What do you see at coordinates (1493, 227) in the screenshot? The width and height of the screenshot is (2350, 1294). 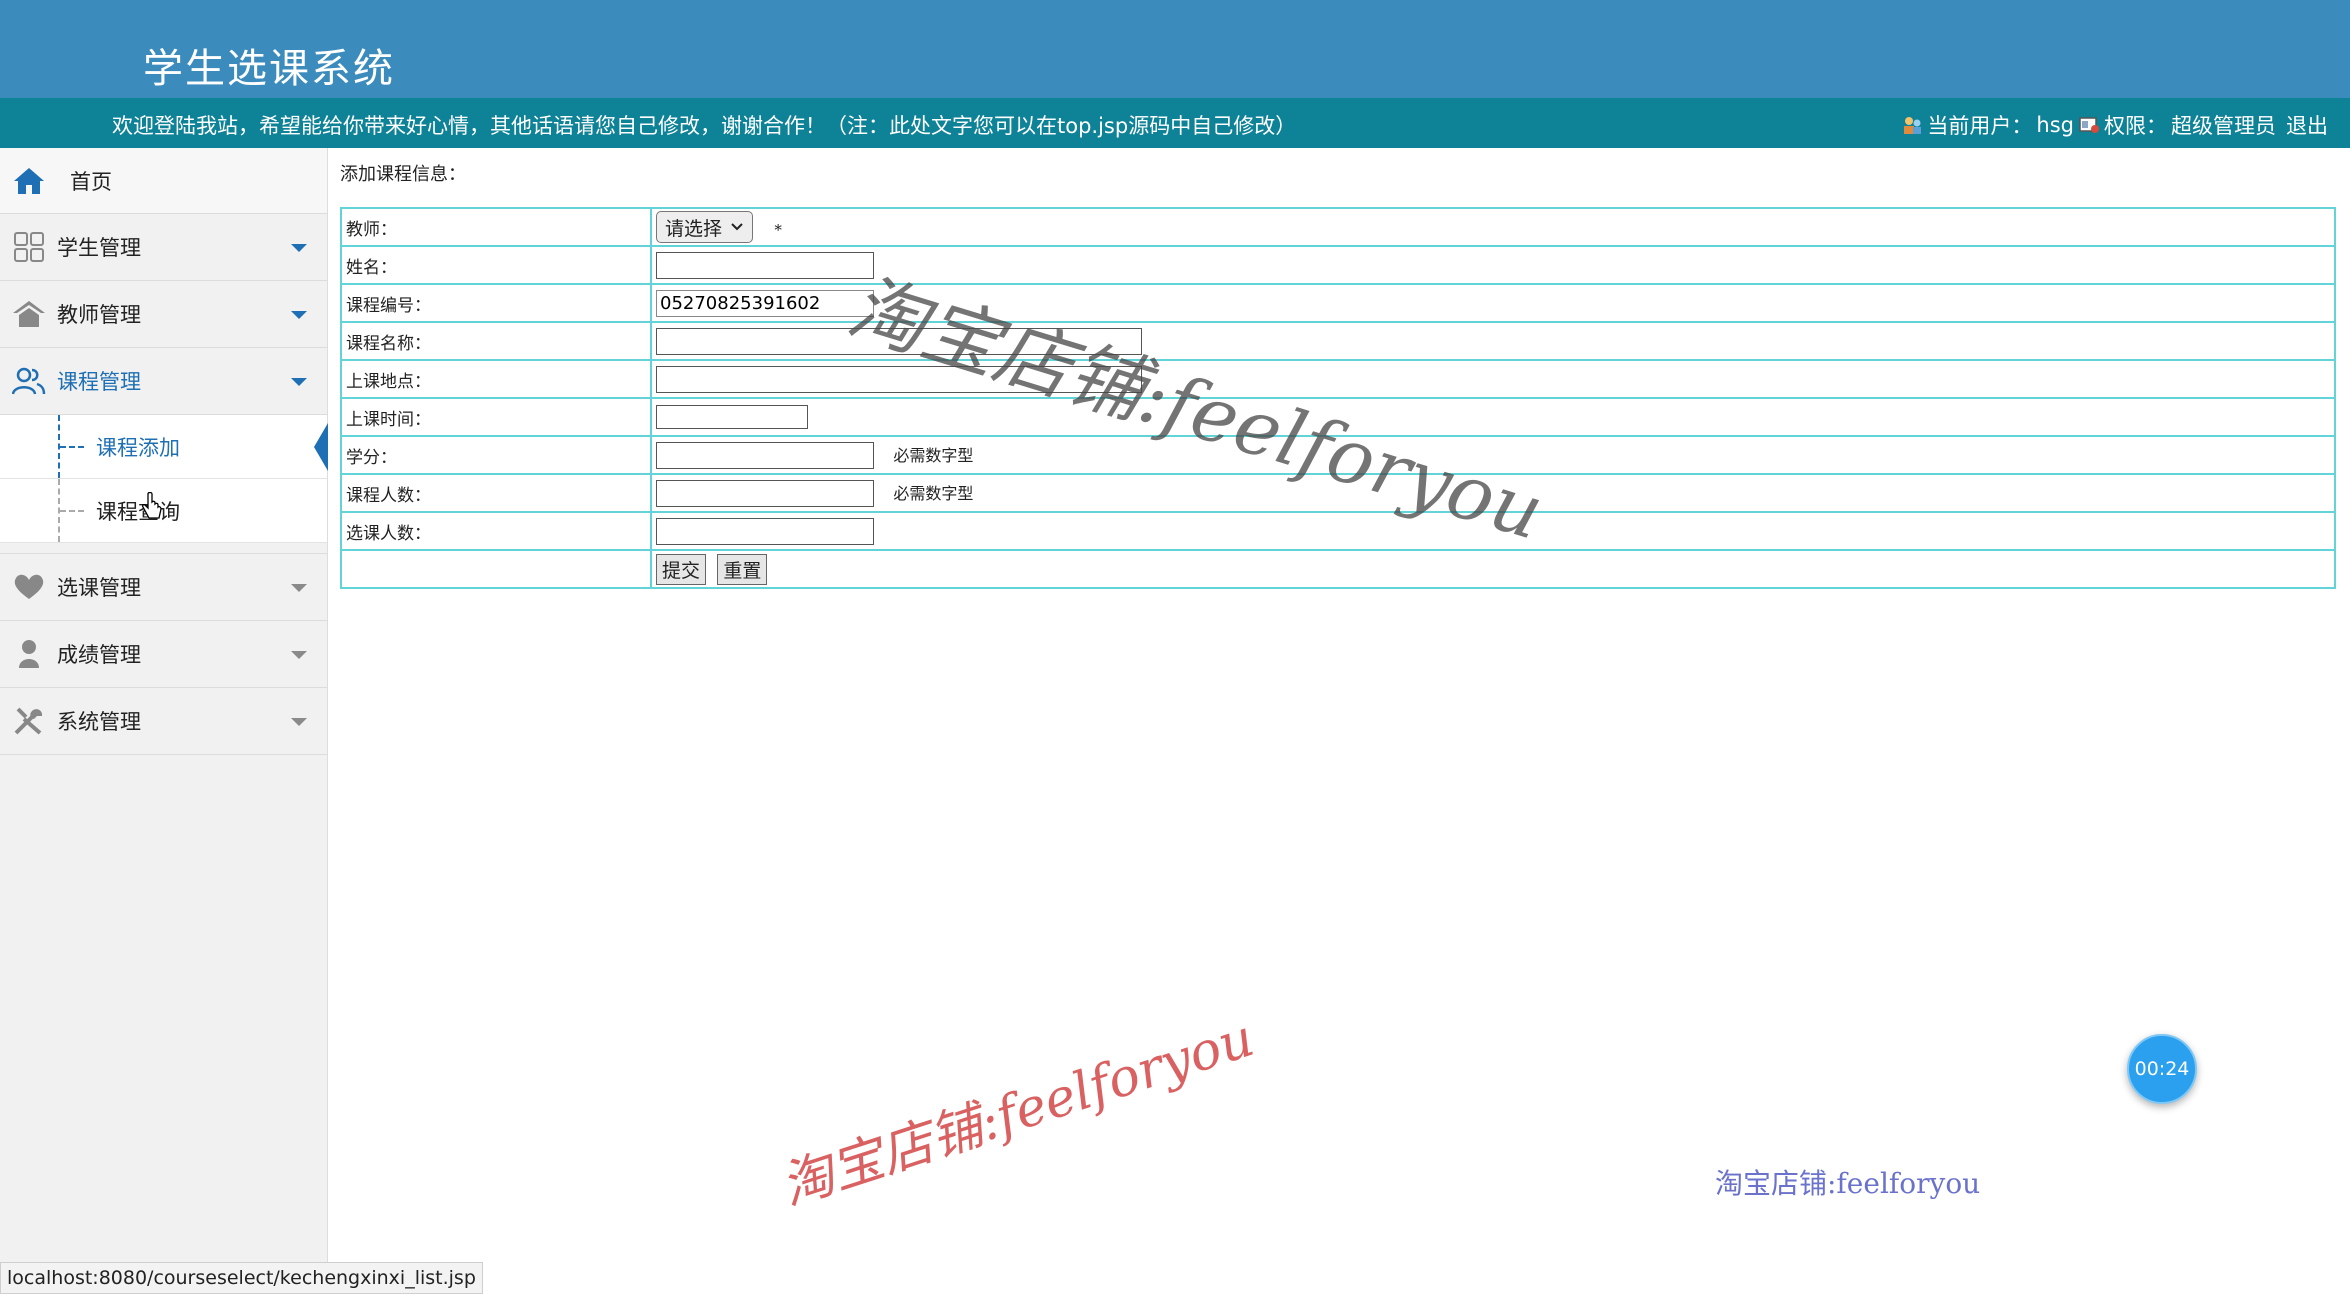 I see `form-cell: 请选择 *` at bounding box center [1493, 227].